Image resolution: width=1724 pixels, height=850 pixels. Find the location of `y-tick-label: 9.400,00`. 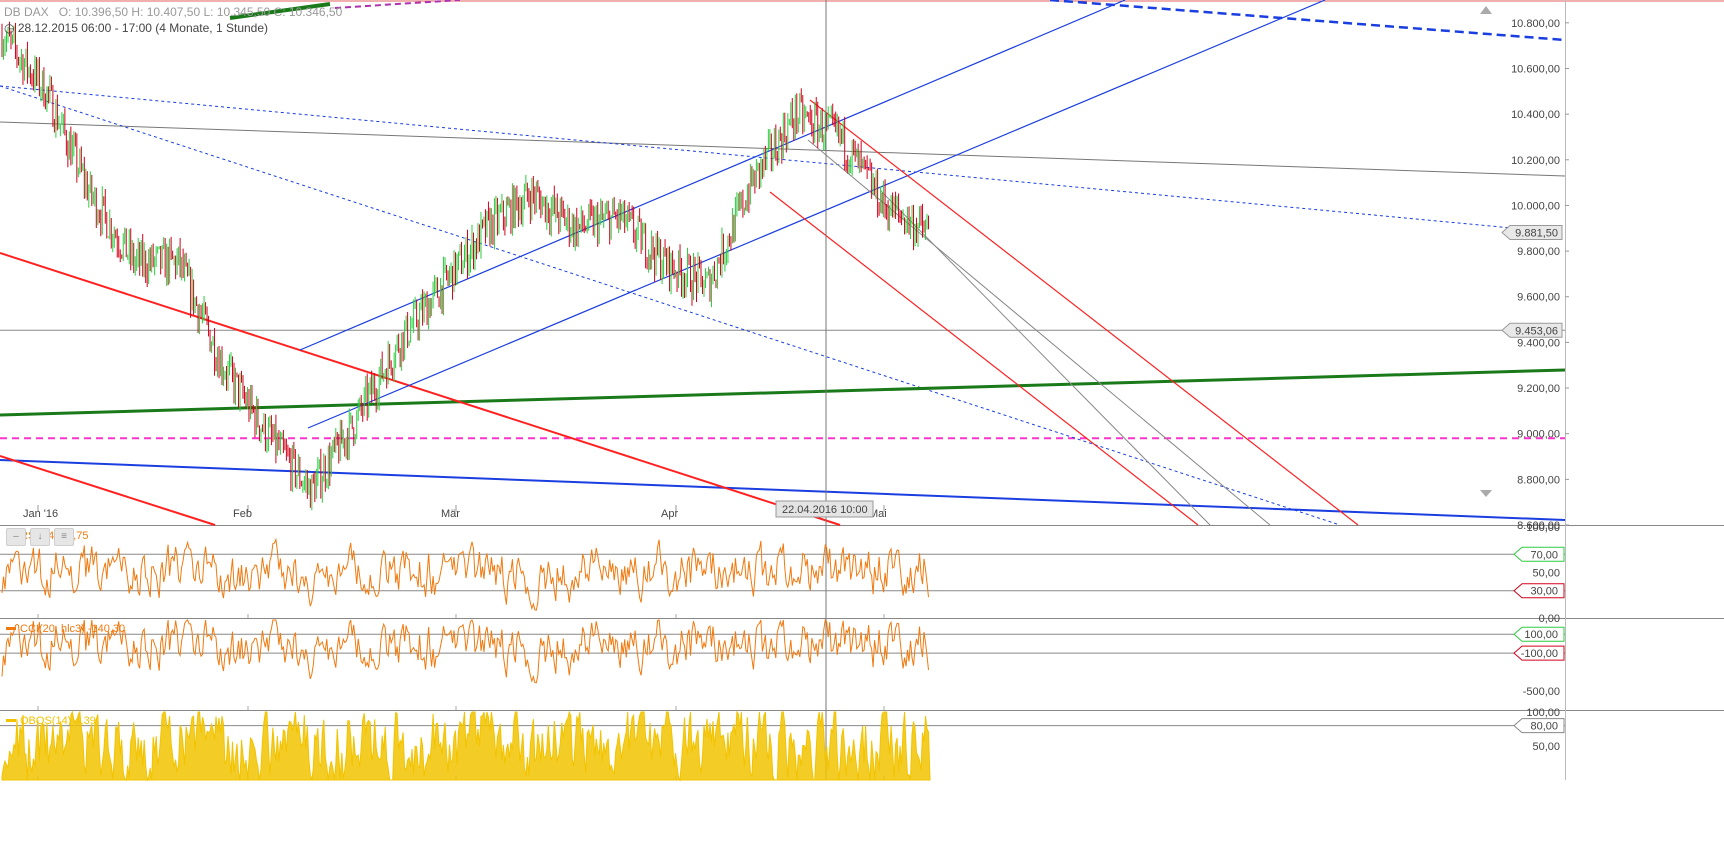

y-tick-label: 9.400,00 is located at coordinates (1538, 343).